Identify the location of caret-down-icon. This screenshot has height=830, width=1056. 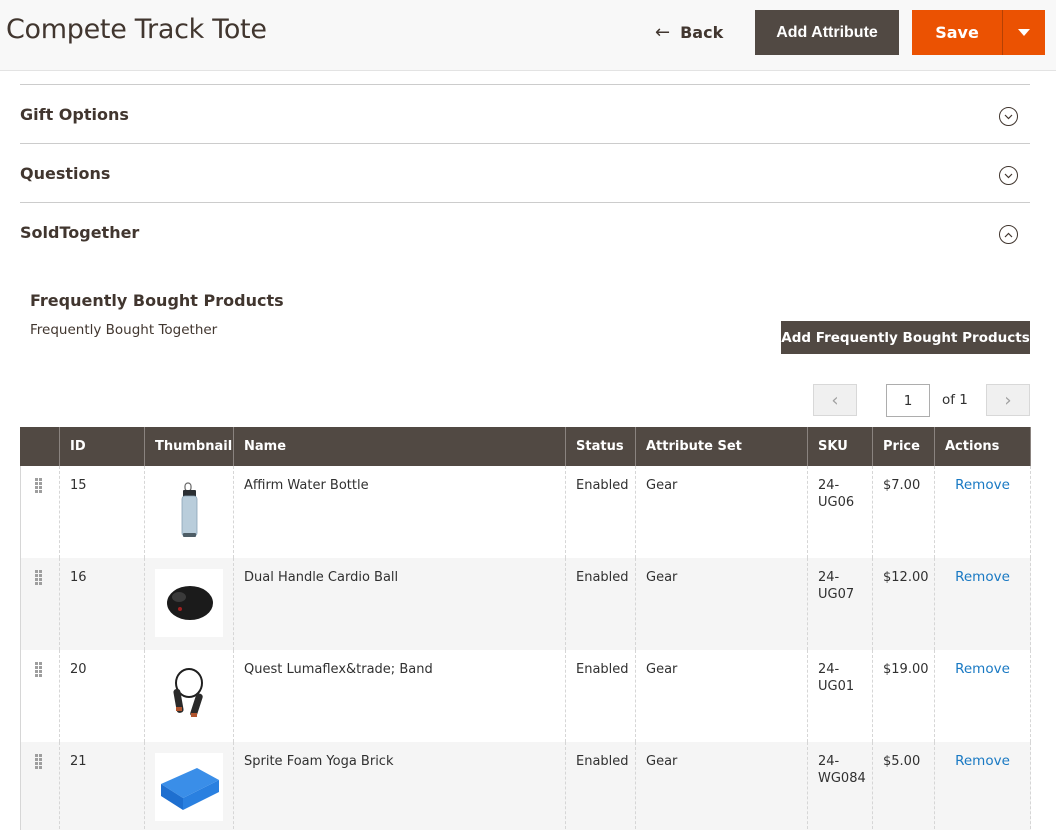
(1024, 32).